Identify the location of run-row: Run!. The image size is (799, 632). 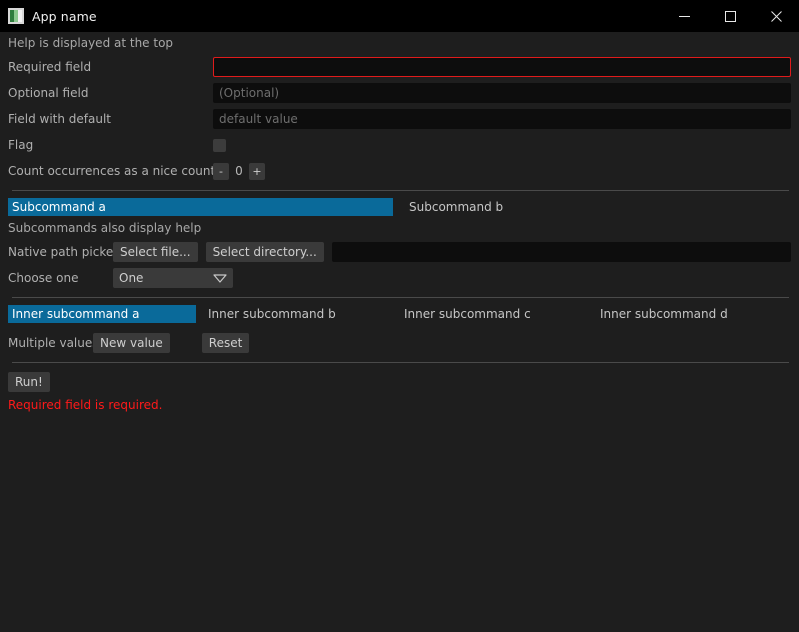
(399, 382).